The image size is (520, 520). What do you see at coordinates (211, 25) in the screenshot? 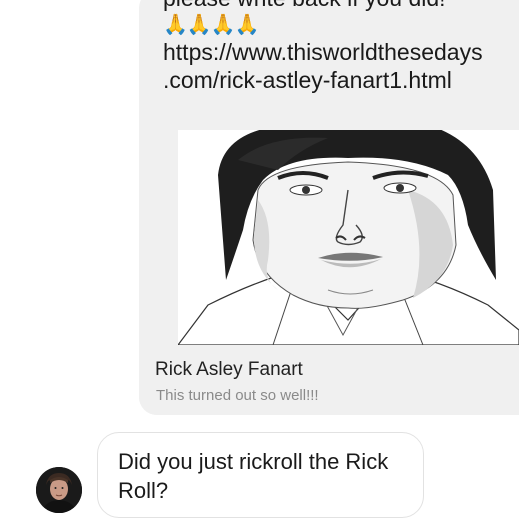
I see `pray-emoji-icon: 🙏🙏🙏🙏` at bounding box center [211, 25].